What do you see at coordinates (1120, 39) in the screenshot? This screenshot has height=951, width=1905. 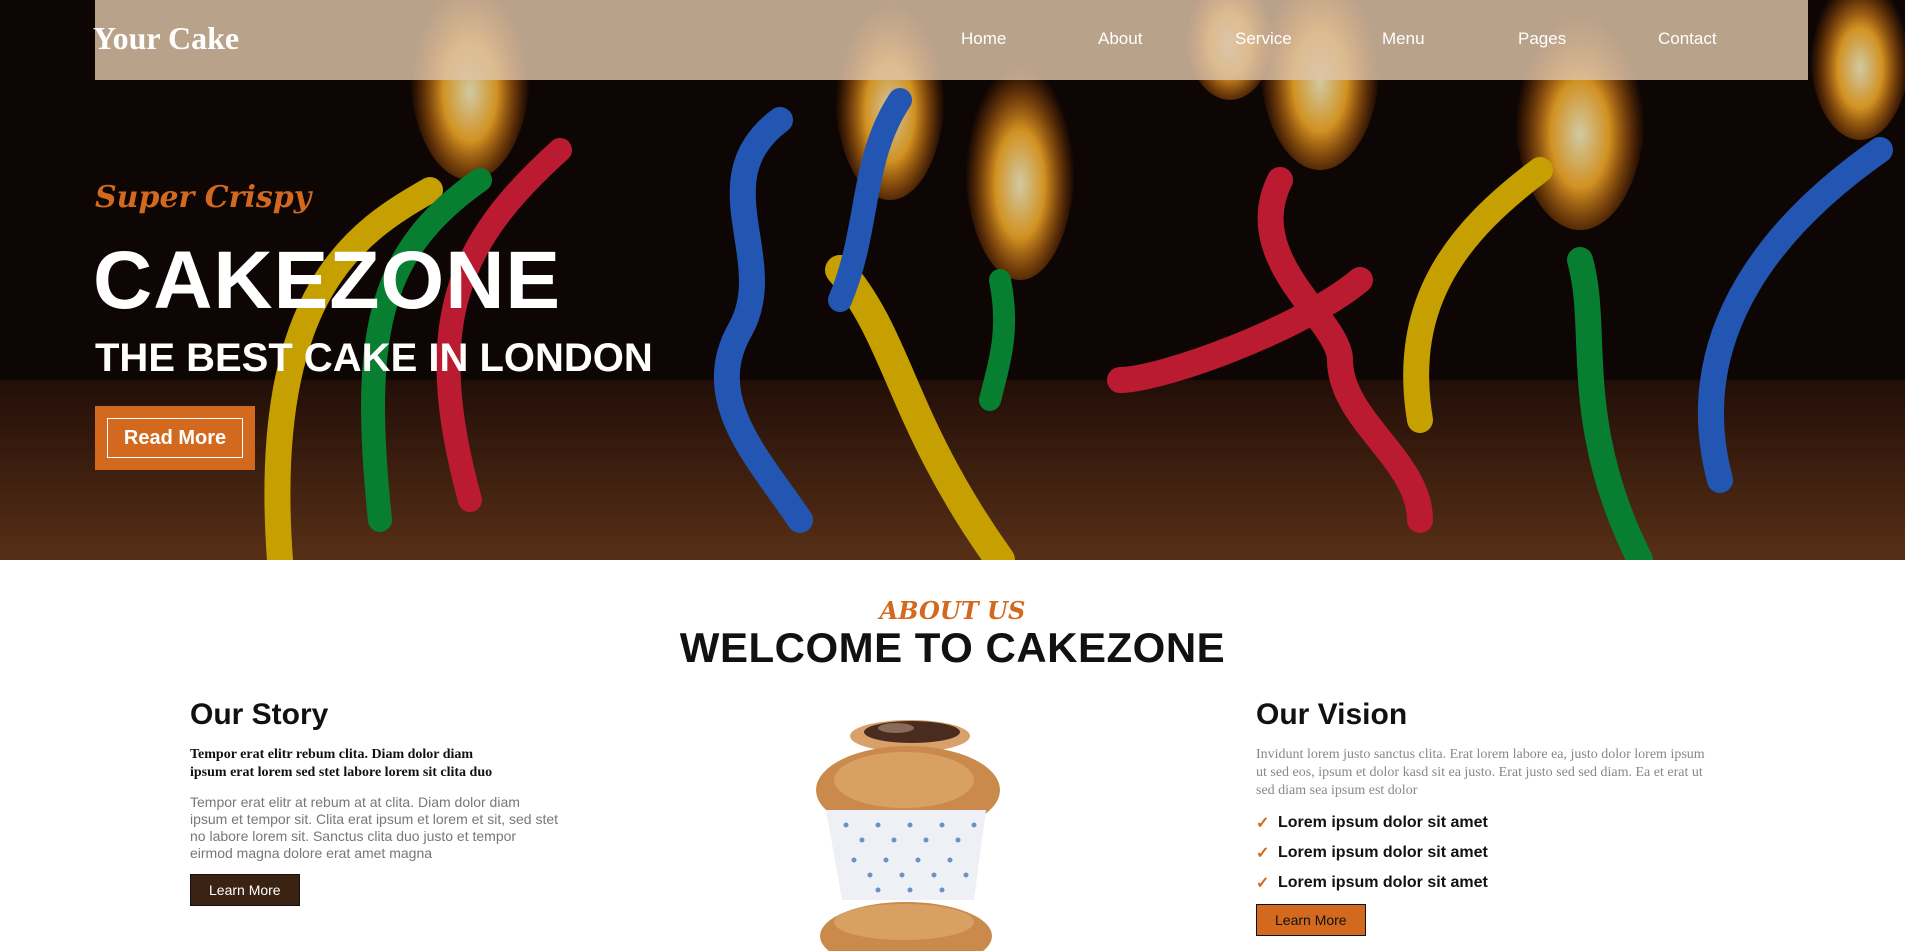 I see `nav-link-about: About` at bounding box center [1120, 39].